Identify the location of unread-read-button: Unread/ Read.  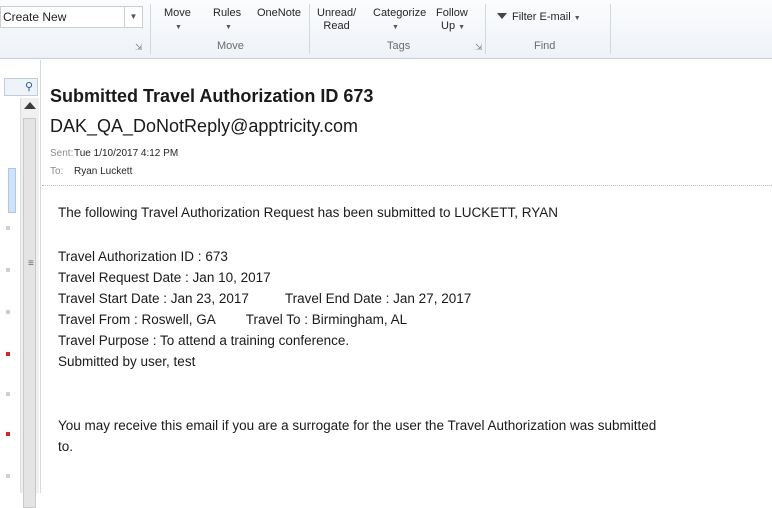
(336, 20).